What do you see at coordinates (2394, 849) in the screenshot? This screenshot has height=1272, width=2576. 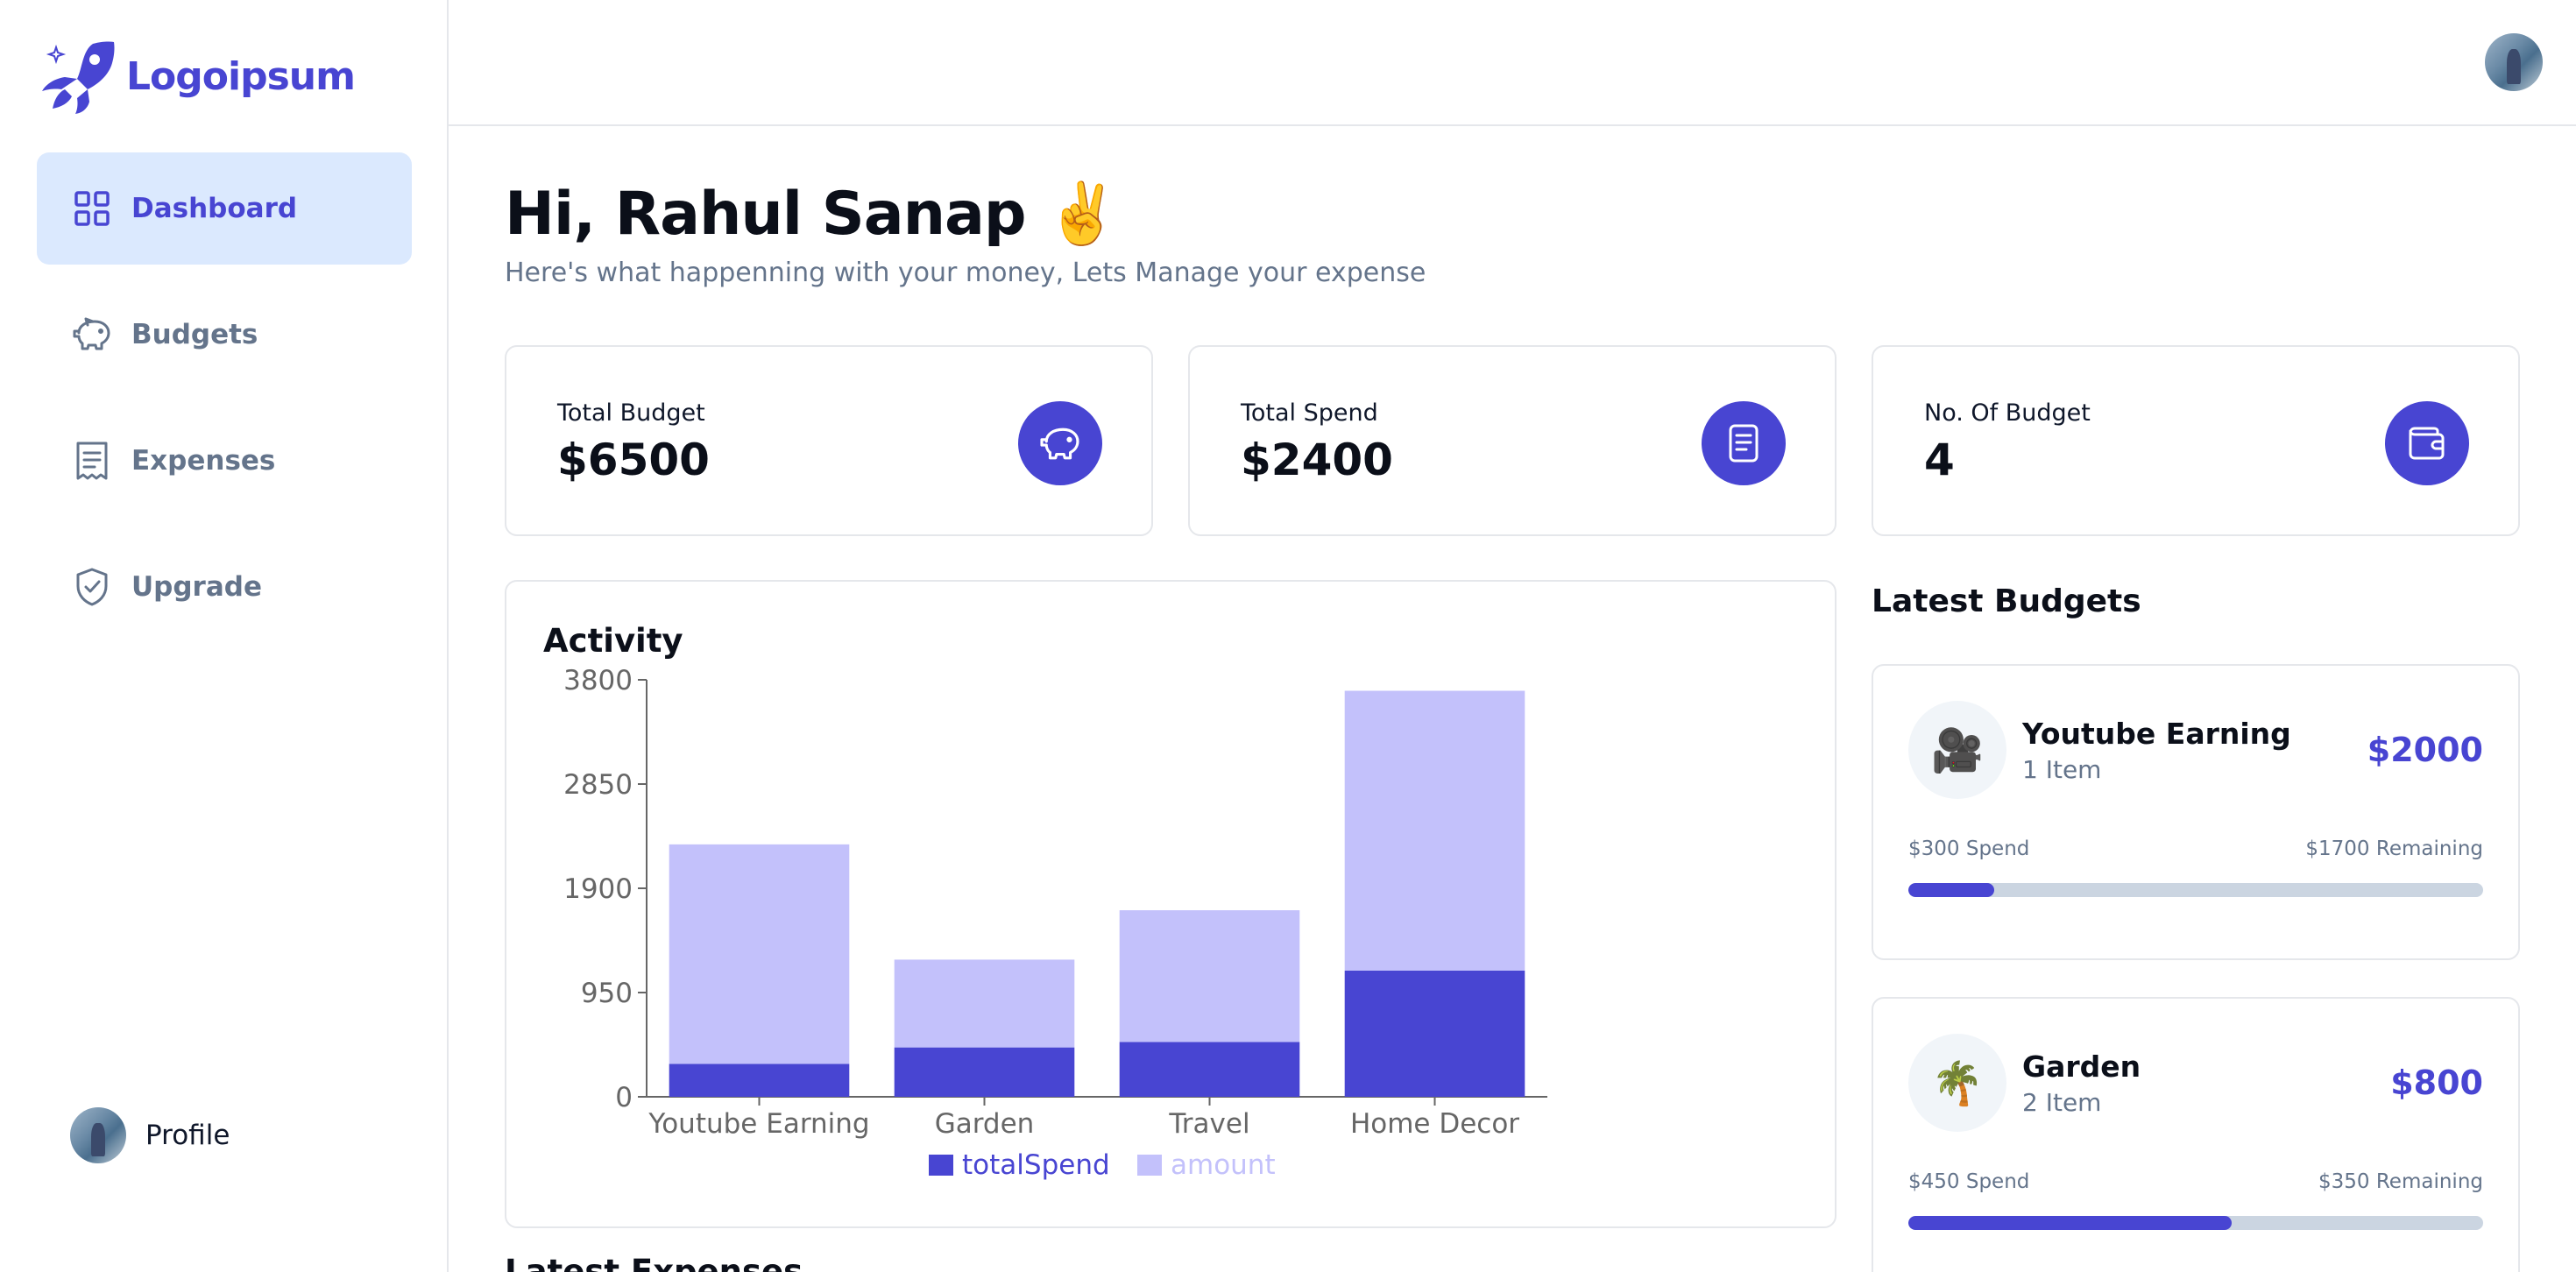 I see `budget-remaining: $1700 Remaining` at bounding box center [2394, 849].